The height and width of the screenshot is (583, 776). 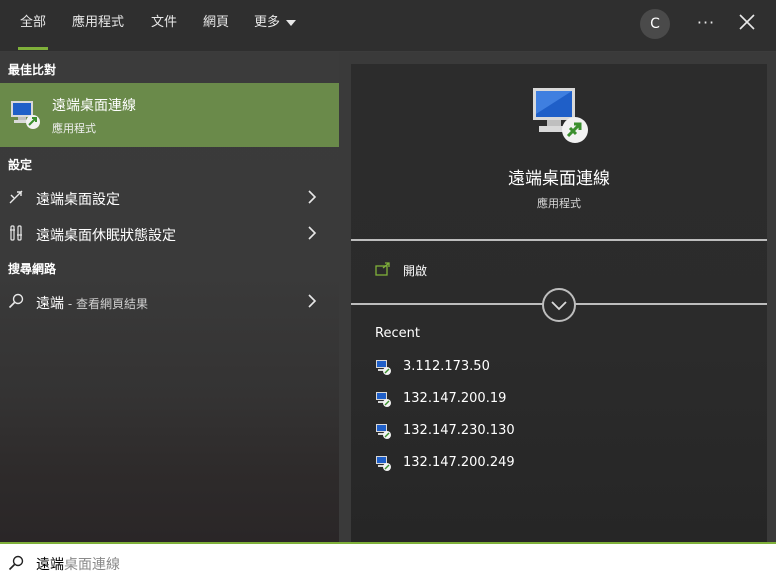 I want to click on settings-item-label: 遠端桌面休眠狀態設定, so click(x=106, y=236).